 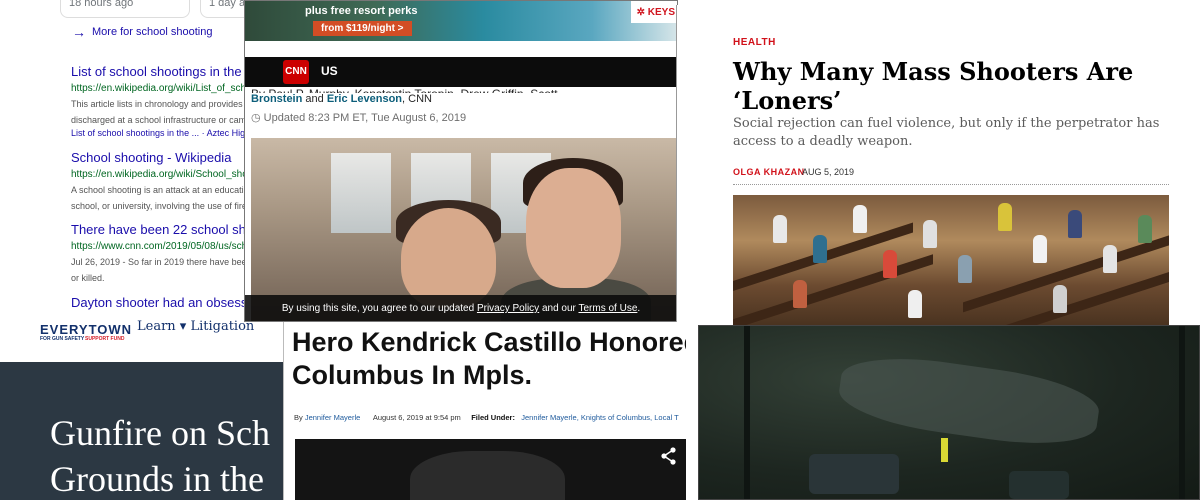 I want to click on video-player, so click(x=490, y=469).